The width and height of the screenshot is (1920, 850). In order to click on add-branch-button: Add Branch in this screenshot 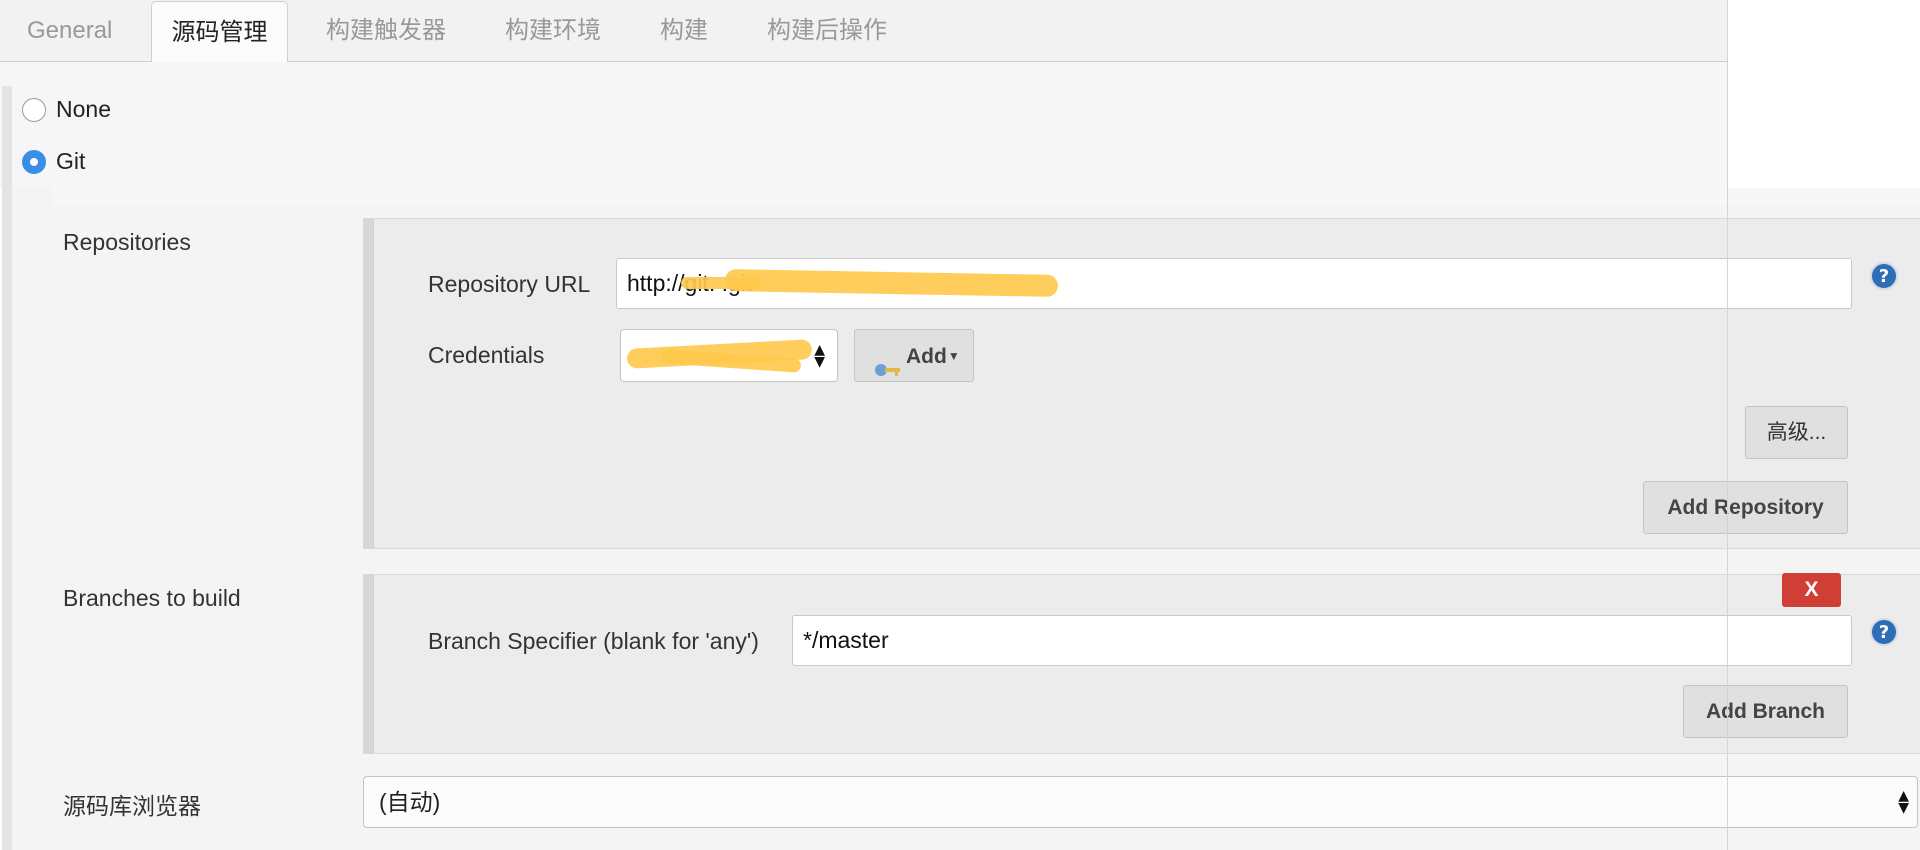, I will do `click(1765, 711)`.